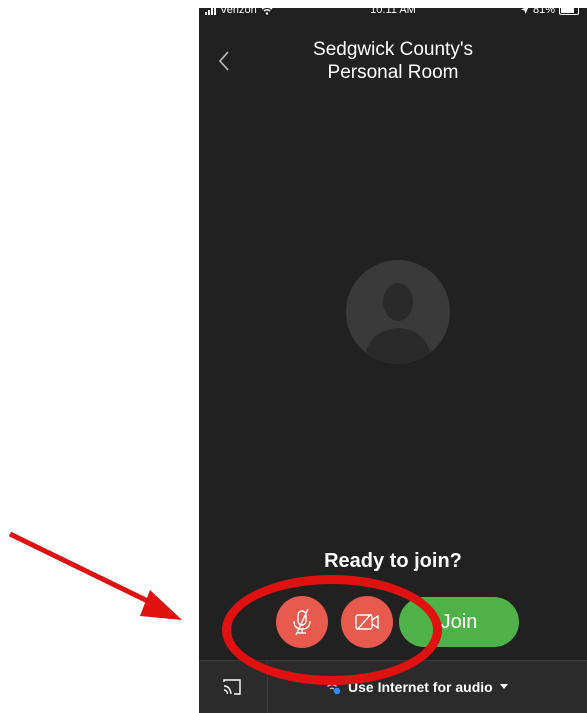  I want to click on stop-video-button, so click(367, 622).